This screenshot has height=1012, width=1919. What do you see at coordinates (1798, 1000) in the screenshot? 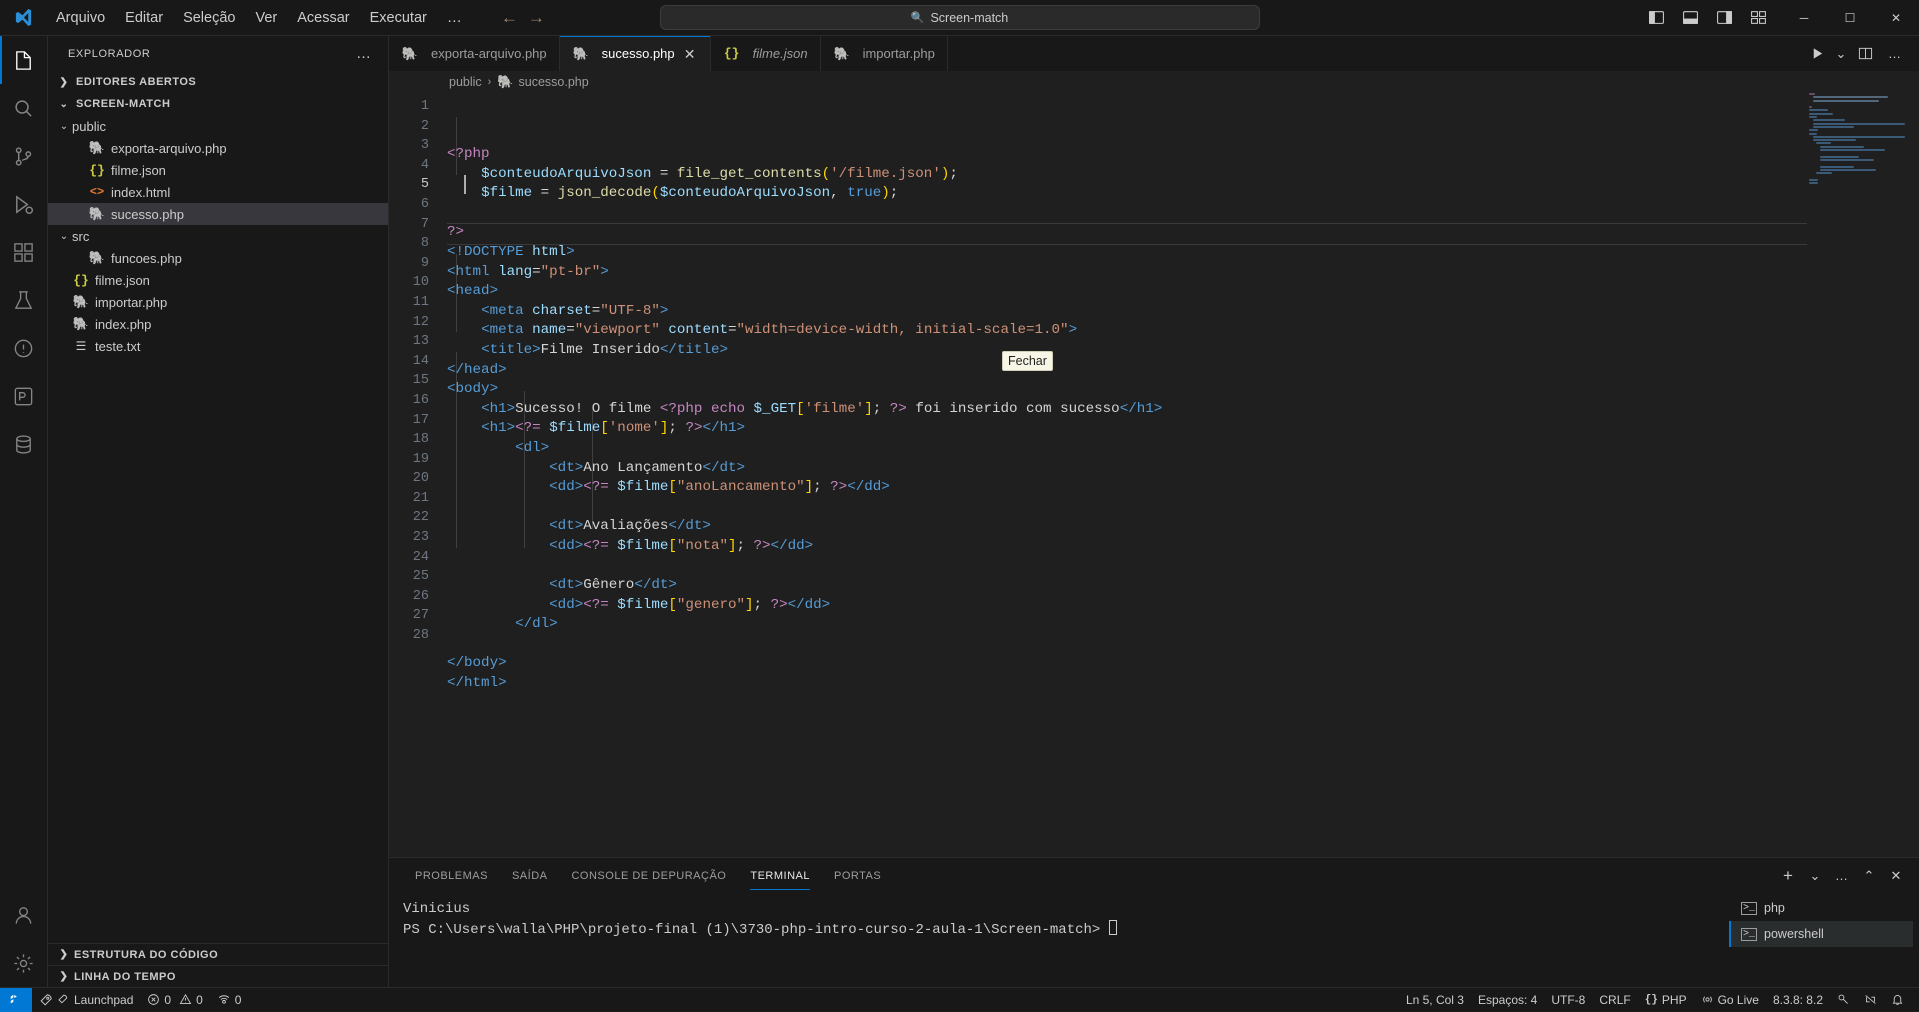
I see `php-version-status: 8.3.8: 8.2` at bounding box center [1798, 1000].